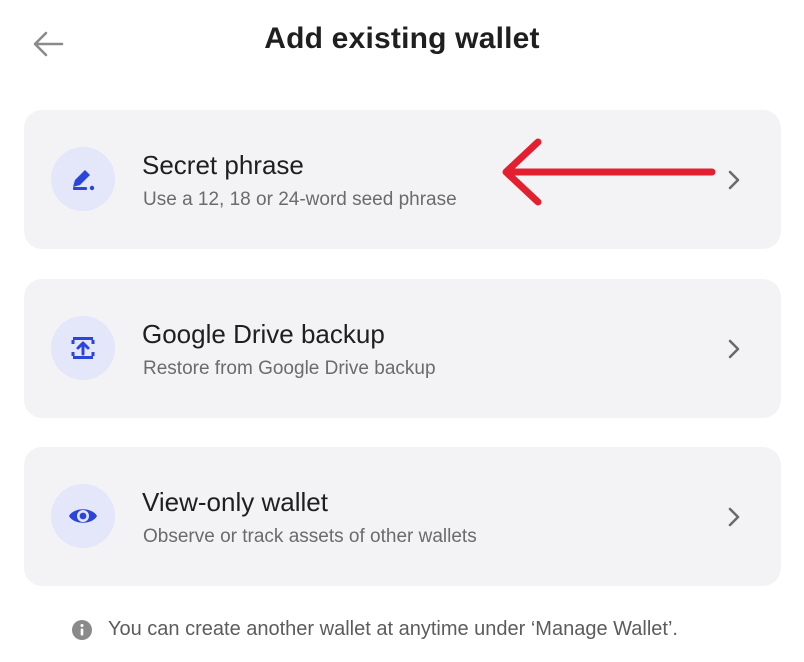 The width and height of the screenshot is (804, 662). I want to click on option-title: Google Drive backup, so click(263, 334).